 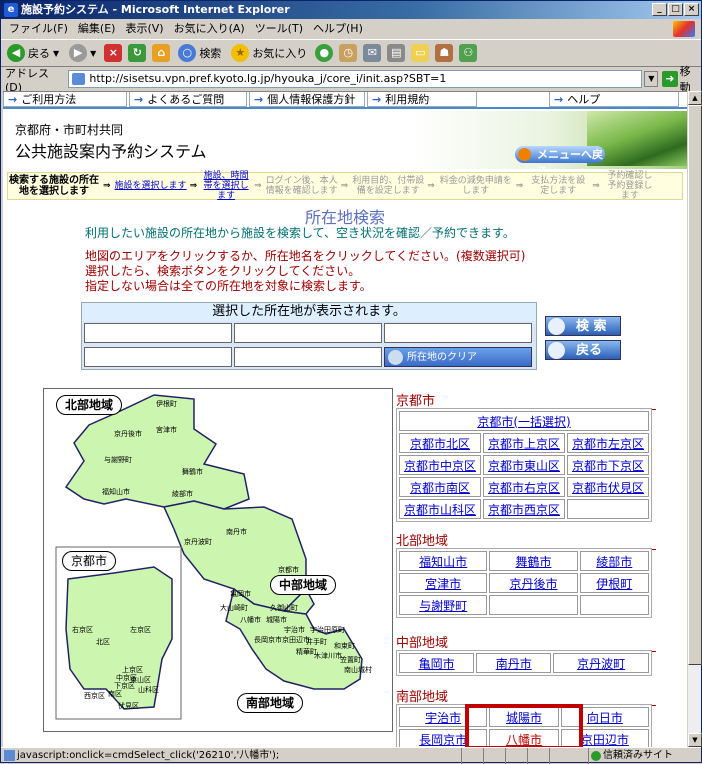 What do you see at coordinates (161, 53) in the screenshot?
I see `home-icon: ⌂` at bounding box center [161, 53].